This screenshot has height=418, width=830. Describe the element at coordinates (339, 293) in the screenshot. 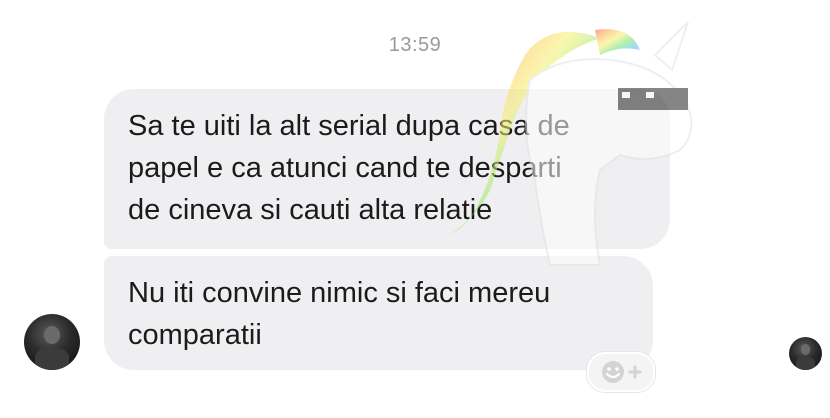

I see `message-text-line: Nu iti convine nimic si faci mereu` at that location.